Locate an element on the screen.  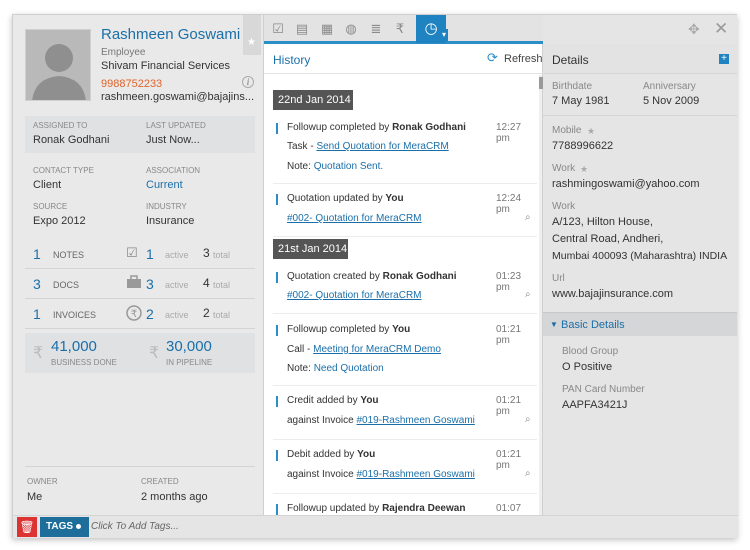
industry-value: Insurance is located at coordinates (170, 221).